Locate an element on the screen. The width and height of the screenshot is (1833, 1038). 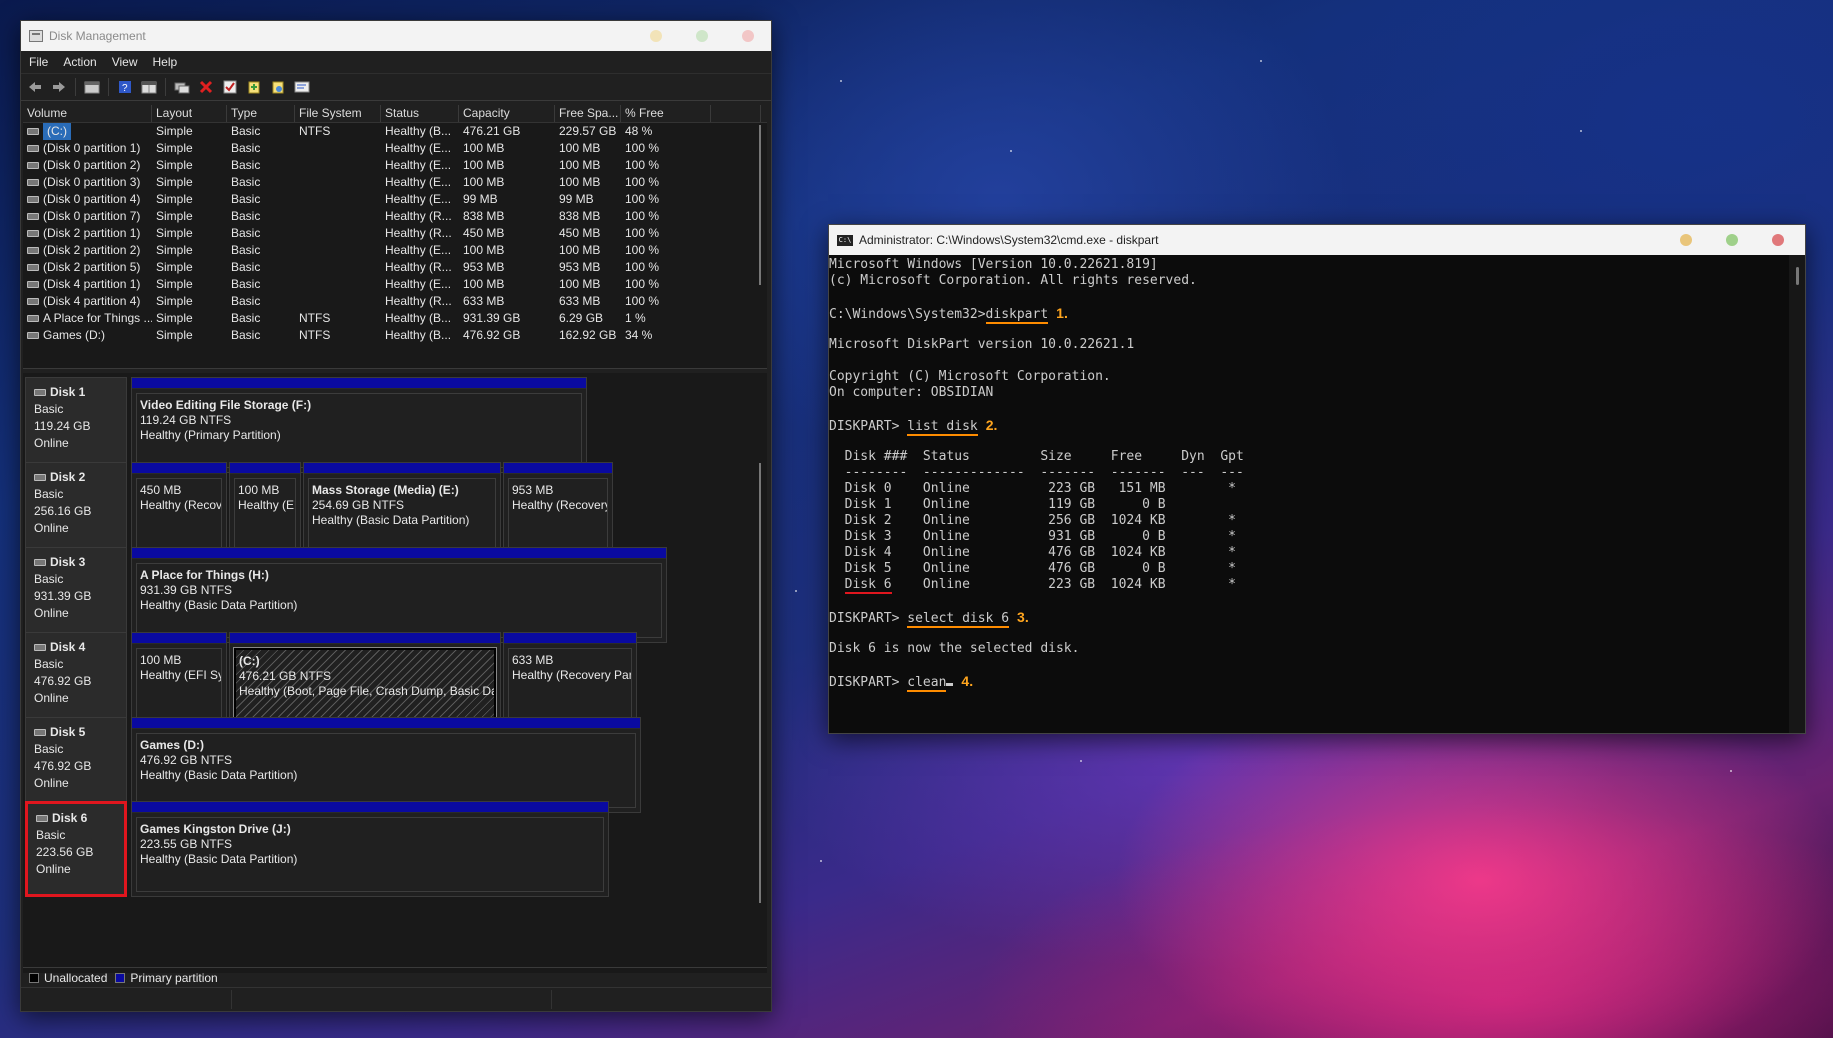
cmd-scrollbar-track is located at coordinates (1797, 494).